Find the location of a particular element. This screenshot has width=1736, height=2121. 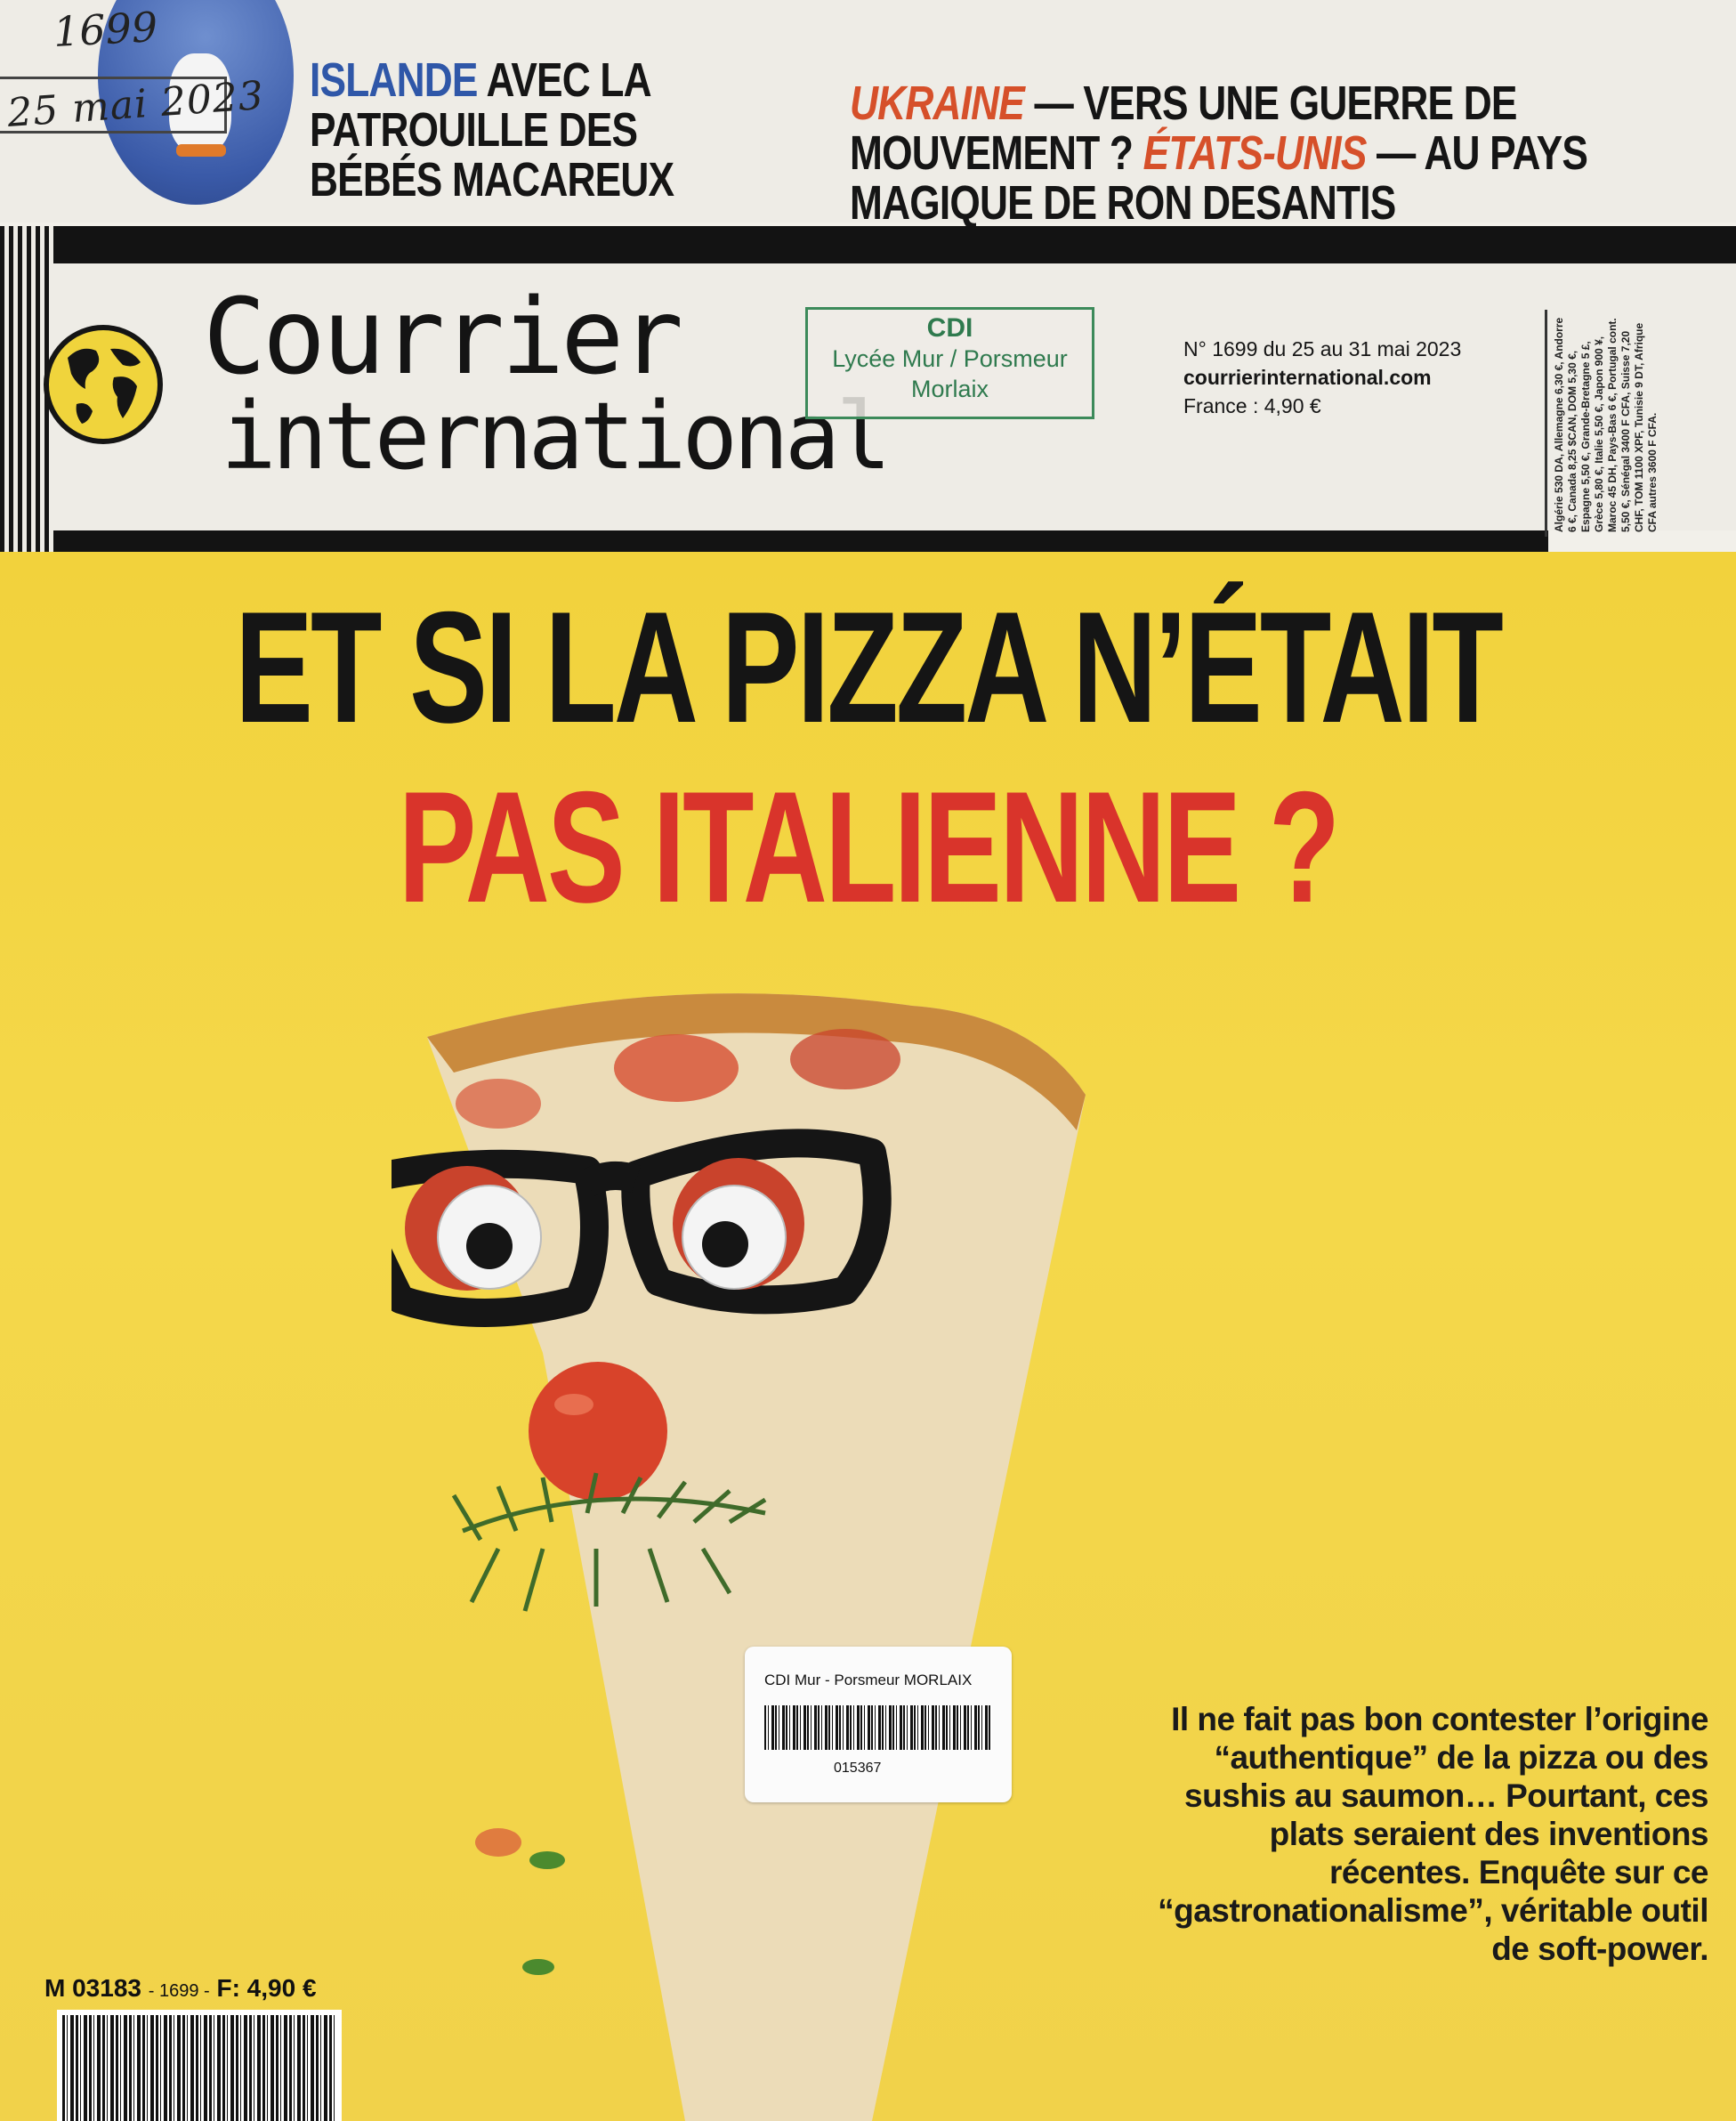

headline-line-2: PAS ITALIENNE ? is located at coordinates (869, 846).